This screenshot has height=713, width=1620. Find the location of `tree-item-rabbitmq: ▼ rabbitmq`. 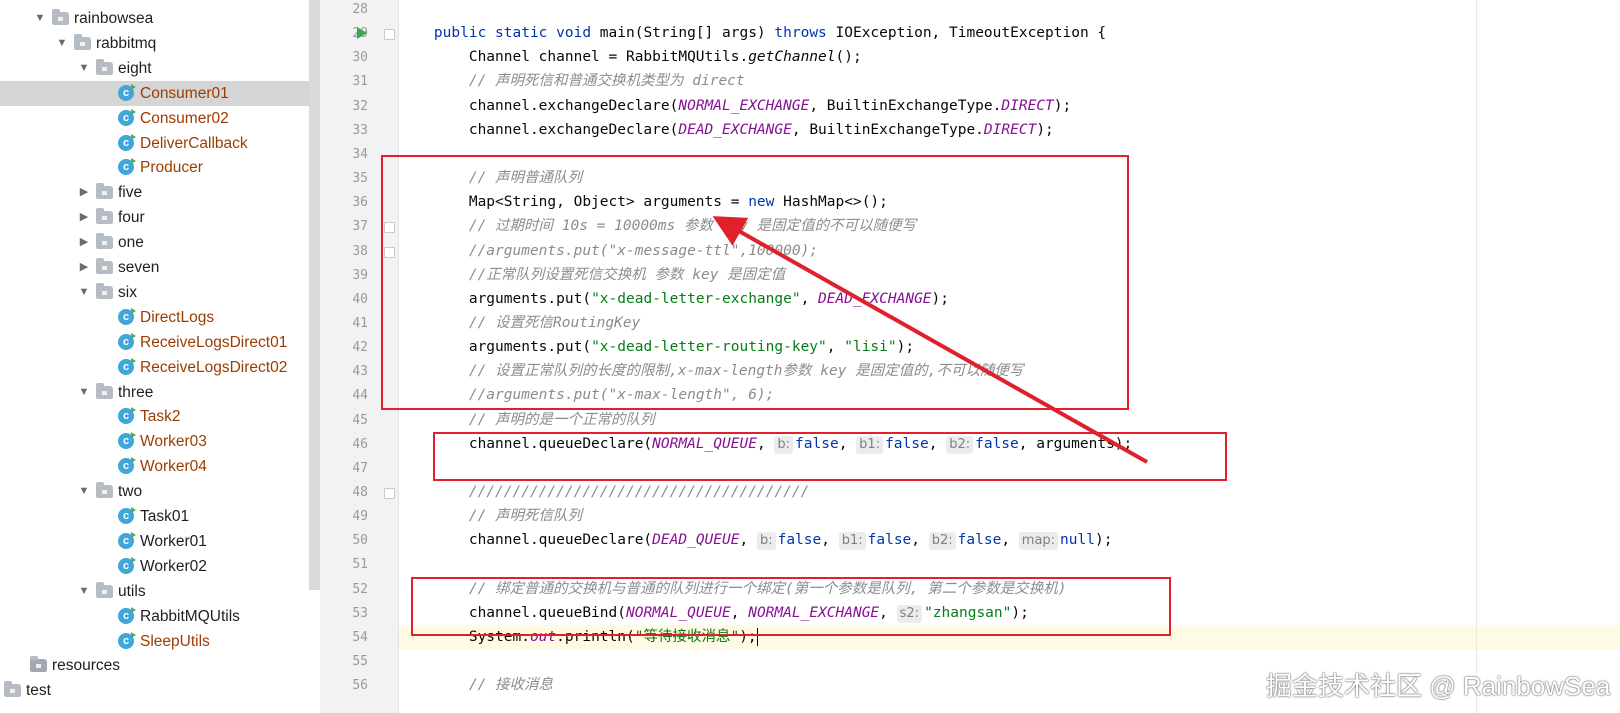

tree-item-rabbitmq: ▼ rabbitmq is located at coordinates (160, 43).